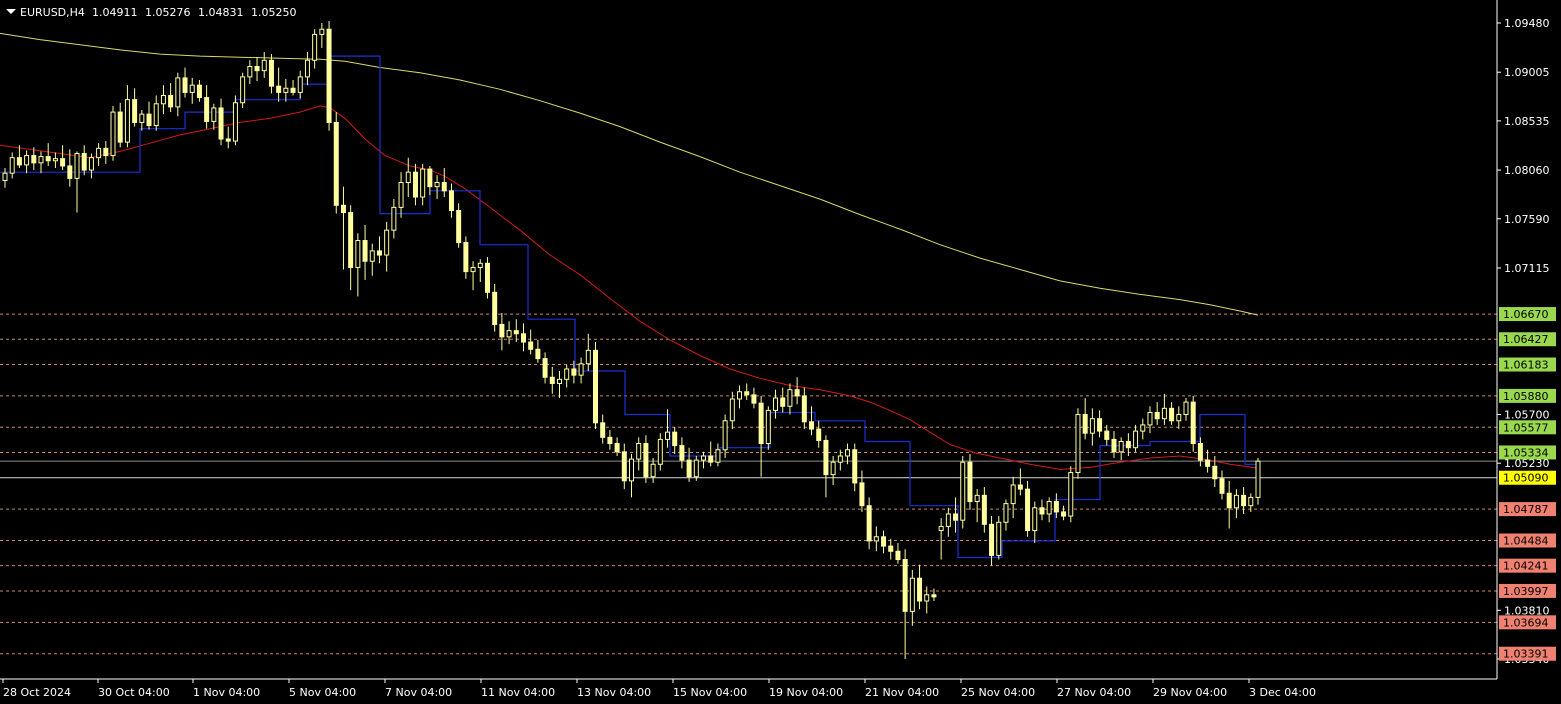 The image size is (1561, 704). Describe the element at coordinates (1526, 339) in the screenshot. I see `resistance-label-1: 1.06427` at that location.